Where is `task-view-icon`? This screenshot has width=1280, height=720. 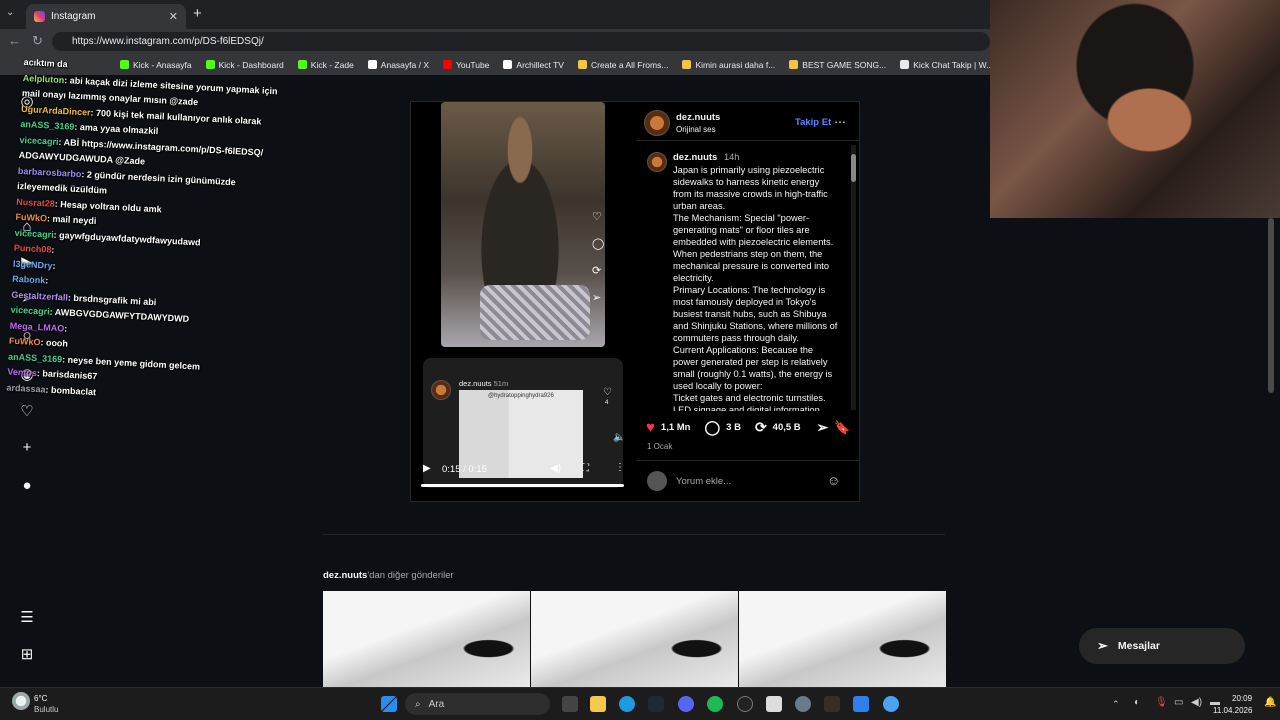
task-view-icon is located at coordinates (570, 704).